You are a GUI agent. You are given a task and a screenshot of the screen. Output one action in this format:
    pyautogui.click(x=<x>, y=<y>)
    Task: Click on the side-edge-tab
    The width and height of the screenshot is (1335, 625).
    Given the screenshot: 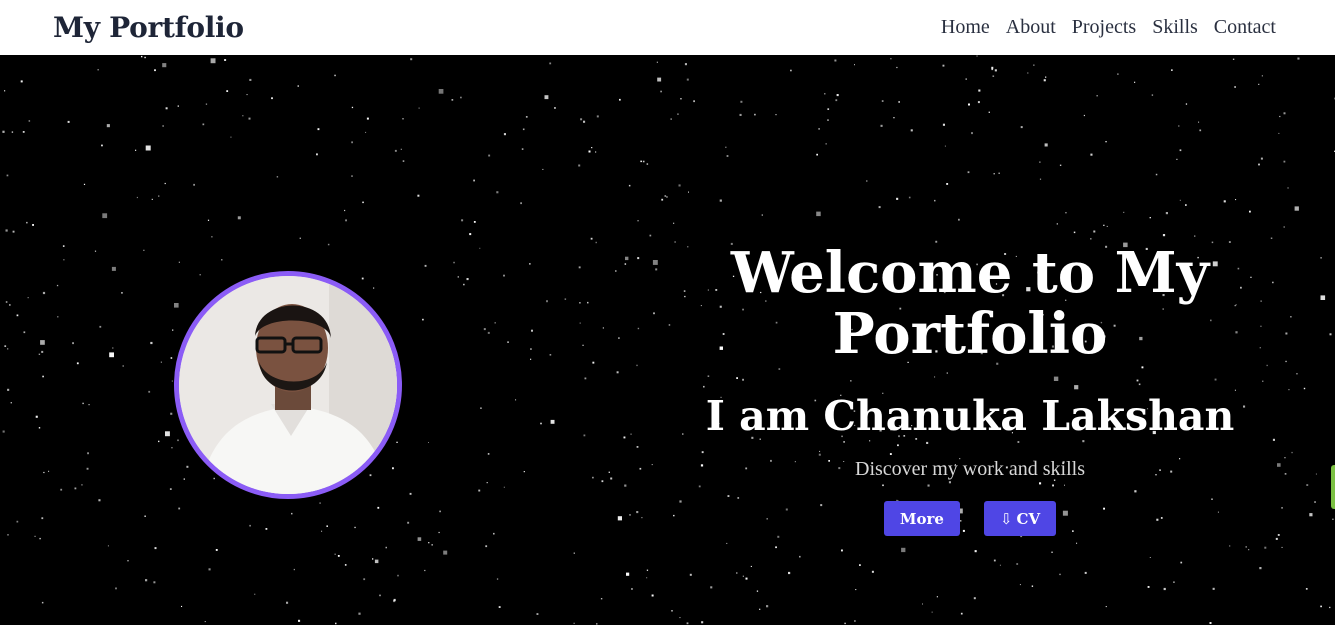 What is the action you would take?
    pyautogui.click(x=1333, y=487)
    